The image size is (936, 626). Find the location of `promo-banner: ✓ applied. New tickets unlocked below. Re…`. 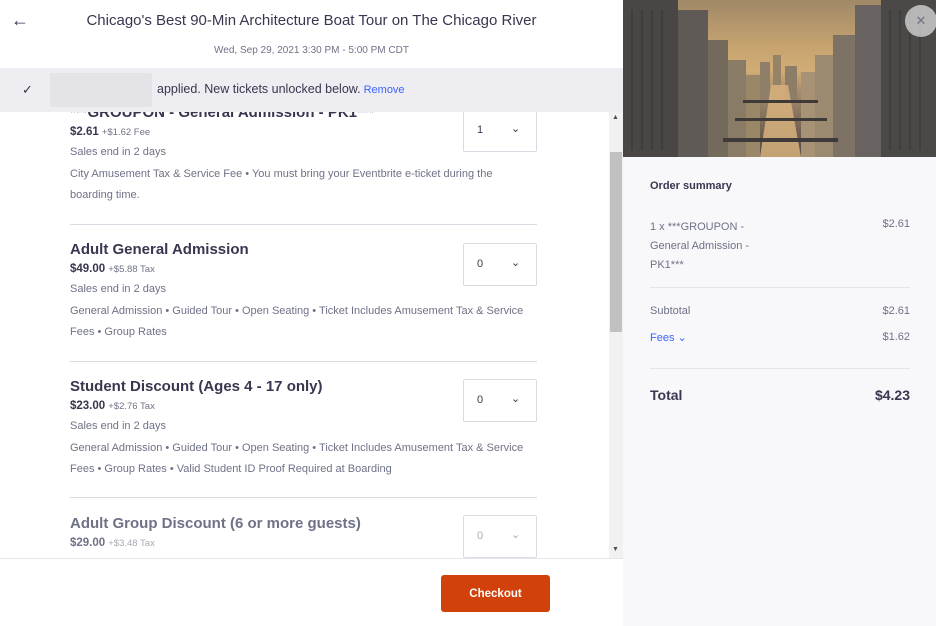

promo-banner: ✓ applied. New tickets unlocked below. Re… is located at coordinates (311, 90).